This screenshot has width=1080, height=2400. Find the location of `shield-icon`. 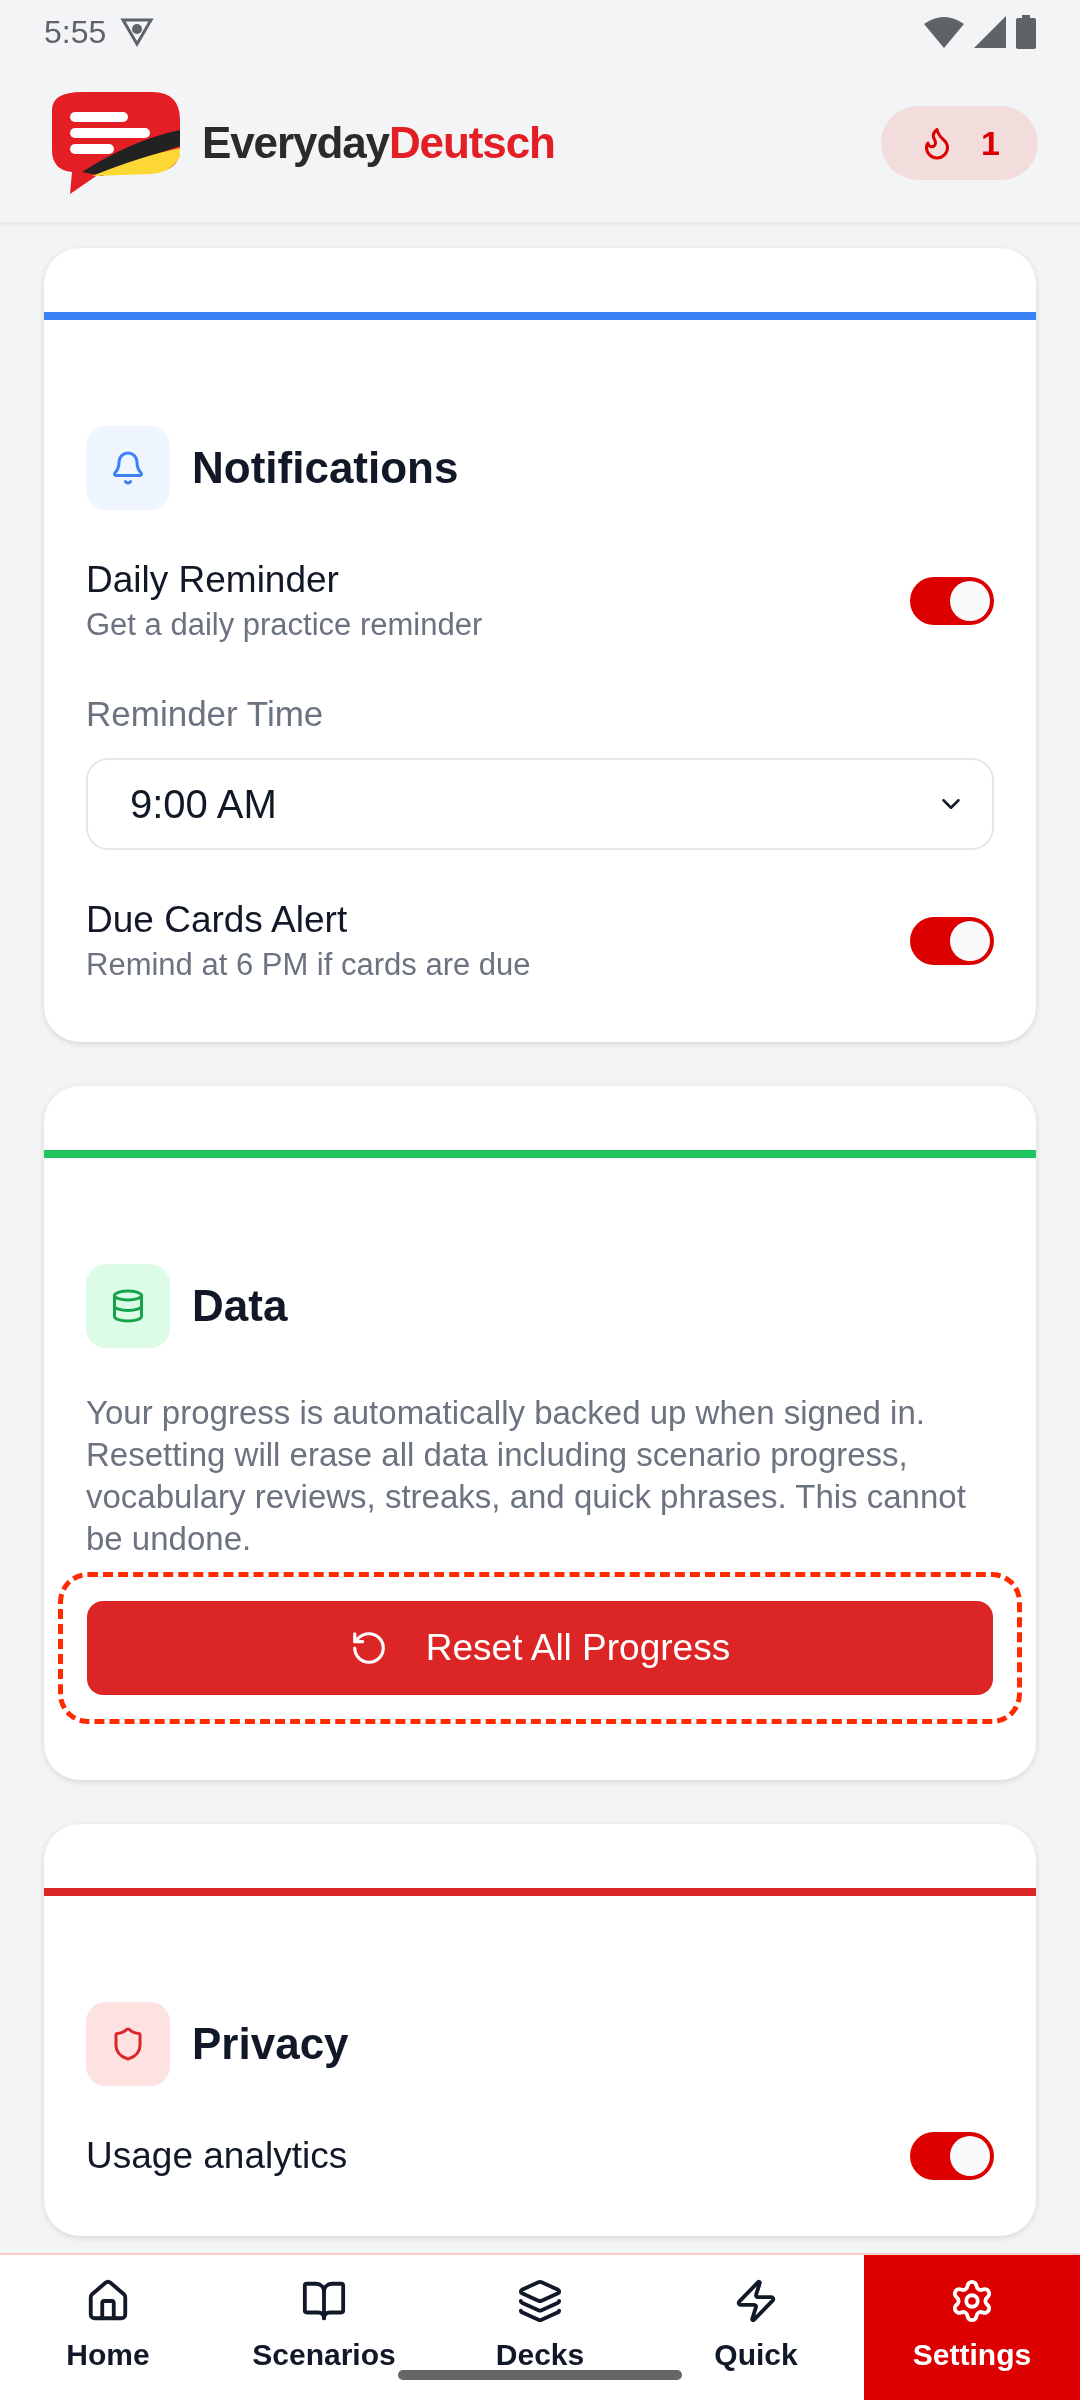

shield-icon is located at coordinates (128, 2044).